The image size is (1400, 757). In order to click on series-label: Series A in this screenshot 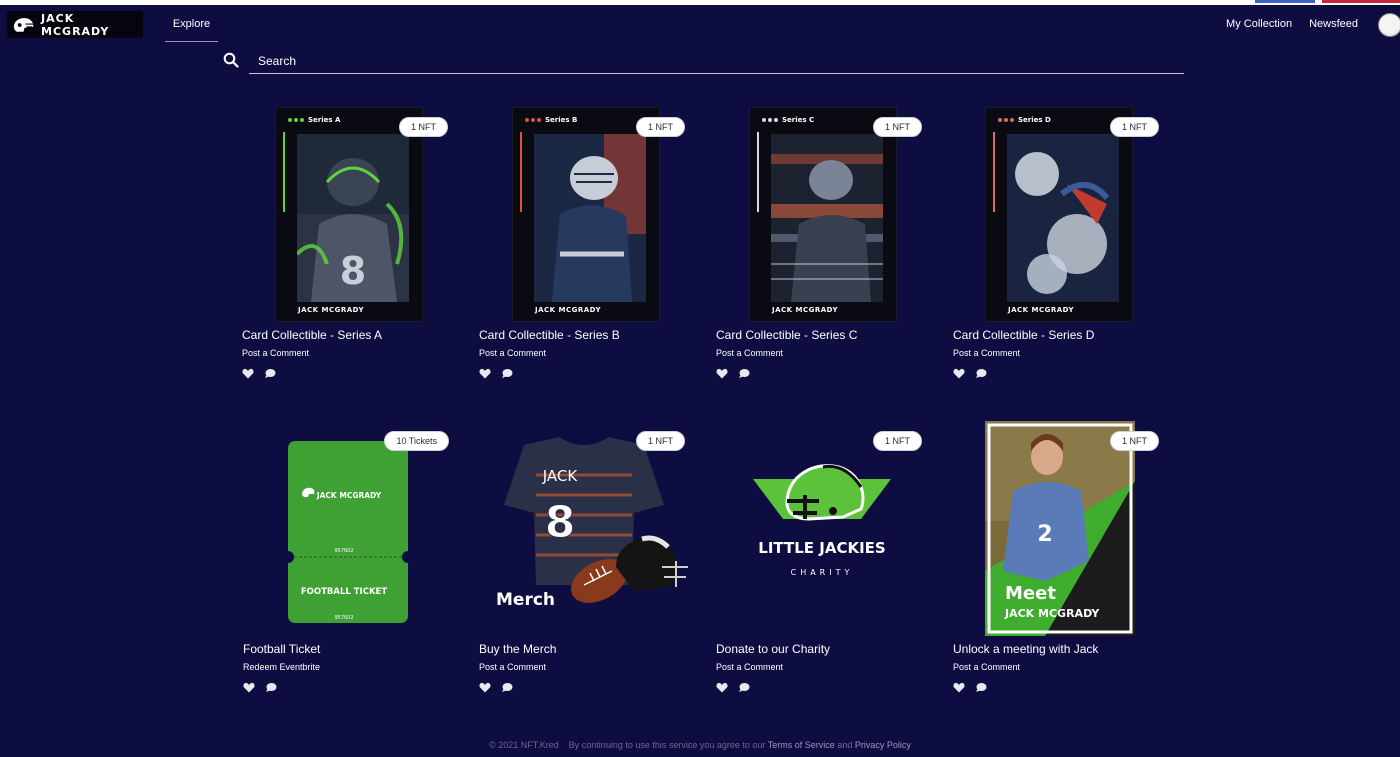, I will do `click(314, 120)`.